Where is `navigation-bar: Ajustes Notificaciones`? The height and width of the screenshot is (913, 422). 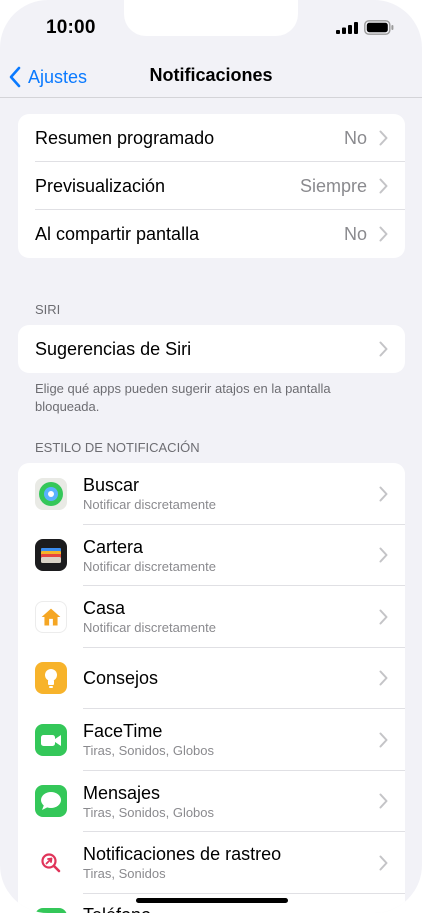 navigation-bar: Ajustes Notificaciones is located at coordinates (211, 77).